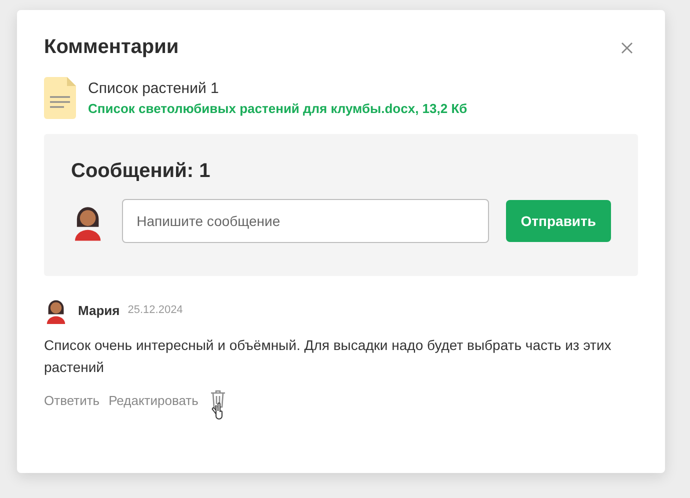  What do you see at coordinates (278, 108) in the screenshot?
I see `file-link: Список светолюбивых растений для клумбы.docx, 13,2 Кб` at bounding box center [278, 108].